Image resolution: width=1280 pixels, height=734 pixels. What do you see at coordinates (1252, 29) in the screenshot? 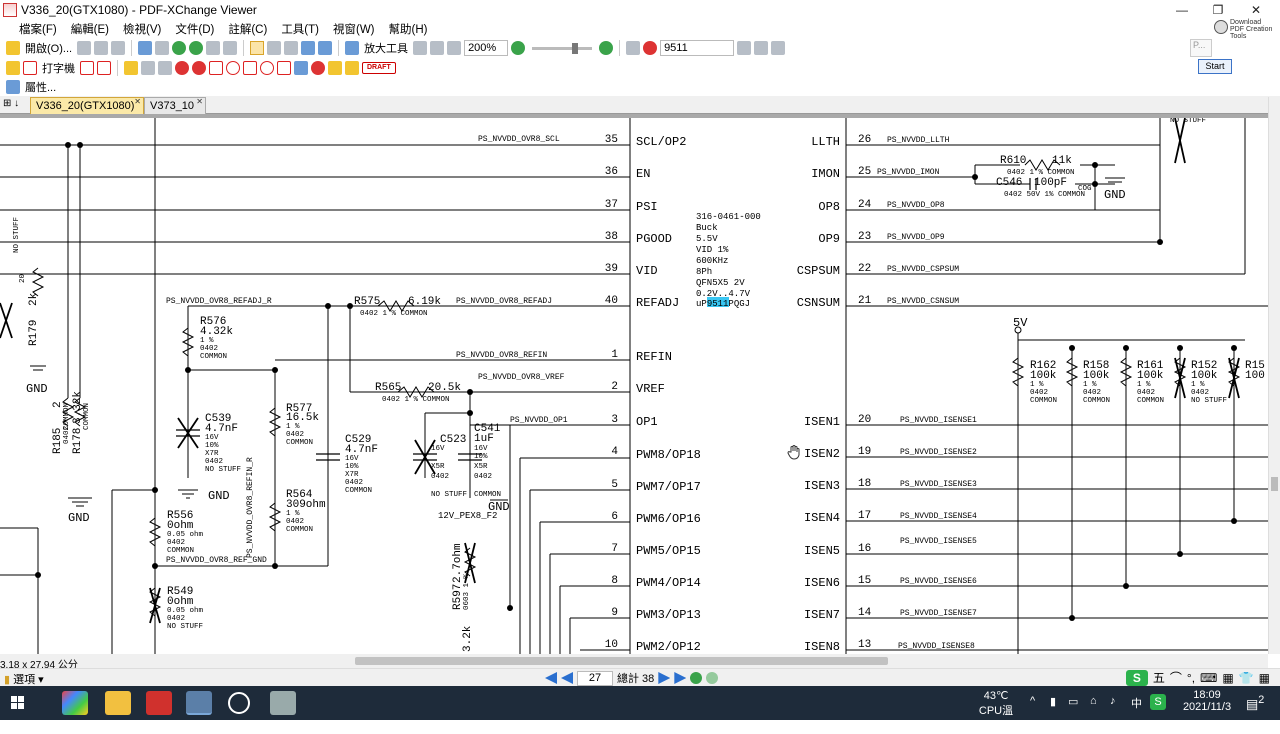
I see `download-pdf-link: Download PDF Creation Tools` at bounding box center [1252, 29].